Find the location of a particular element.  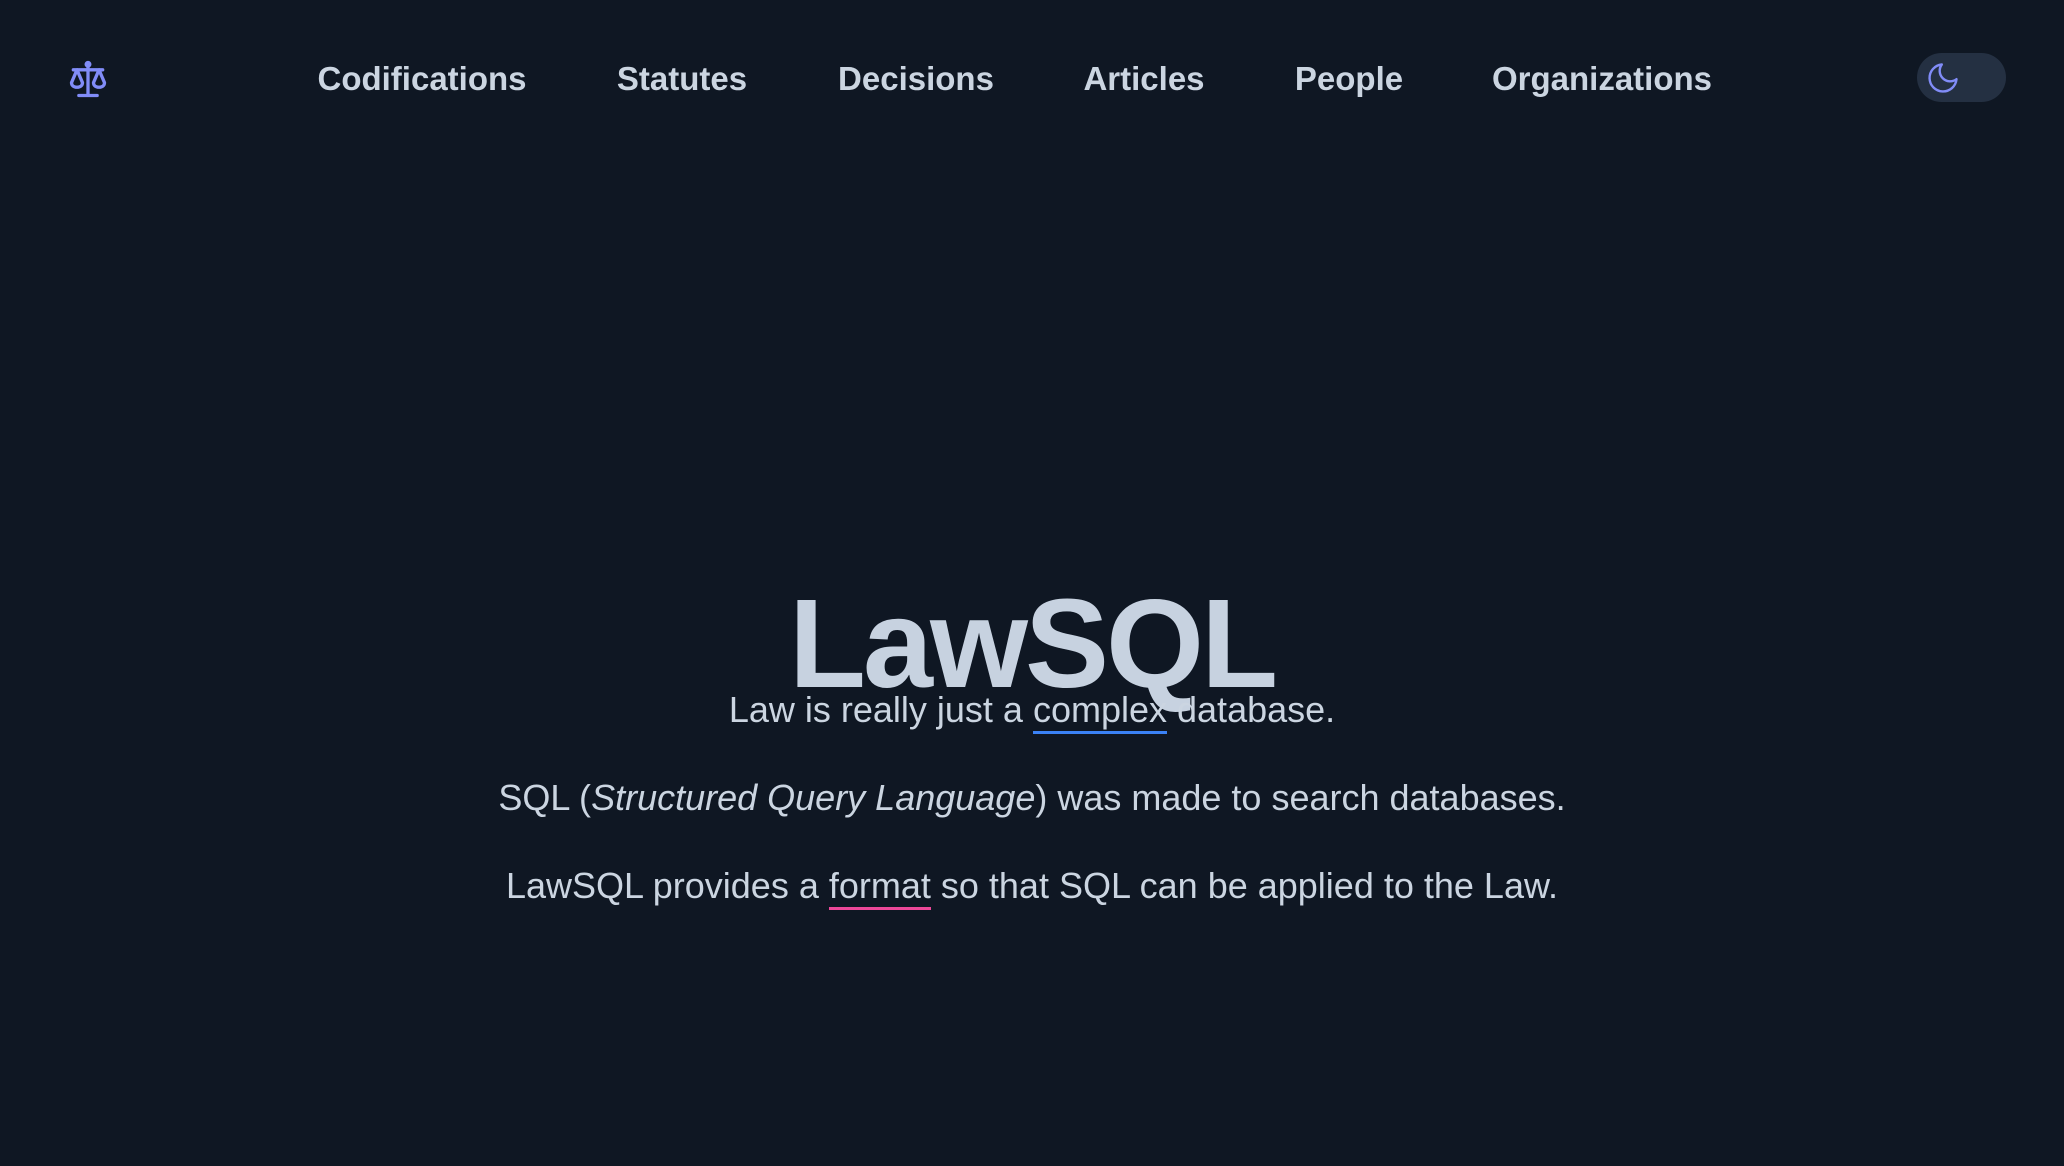

scales-icon is located at coordinates (88, 79).